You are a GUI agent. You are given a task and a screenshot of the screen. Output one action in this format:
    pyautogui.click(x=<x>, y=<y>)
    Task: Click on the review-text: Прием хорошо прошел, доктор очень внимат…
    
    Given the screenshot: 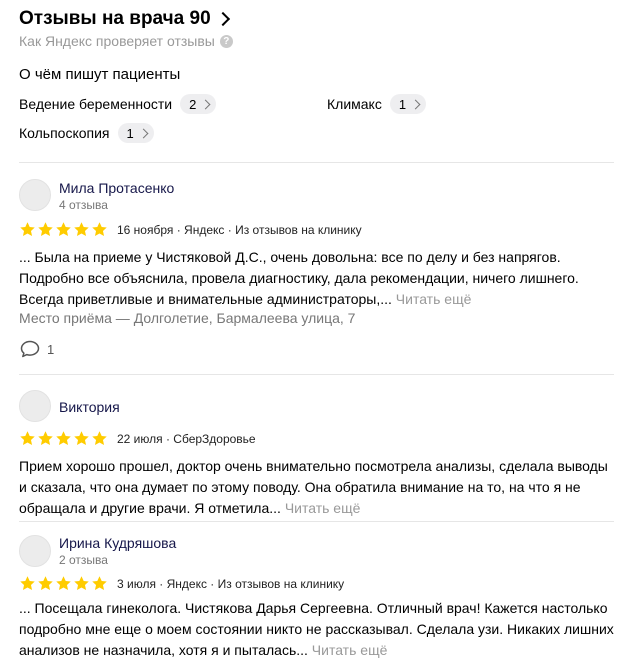 What is the action you would take?
    pyautogui.click(x=317, y=487)
    